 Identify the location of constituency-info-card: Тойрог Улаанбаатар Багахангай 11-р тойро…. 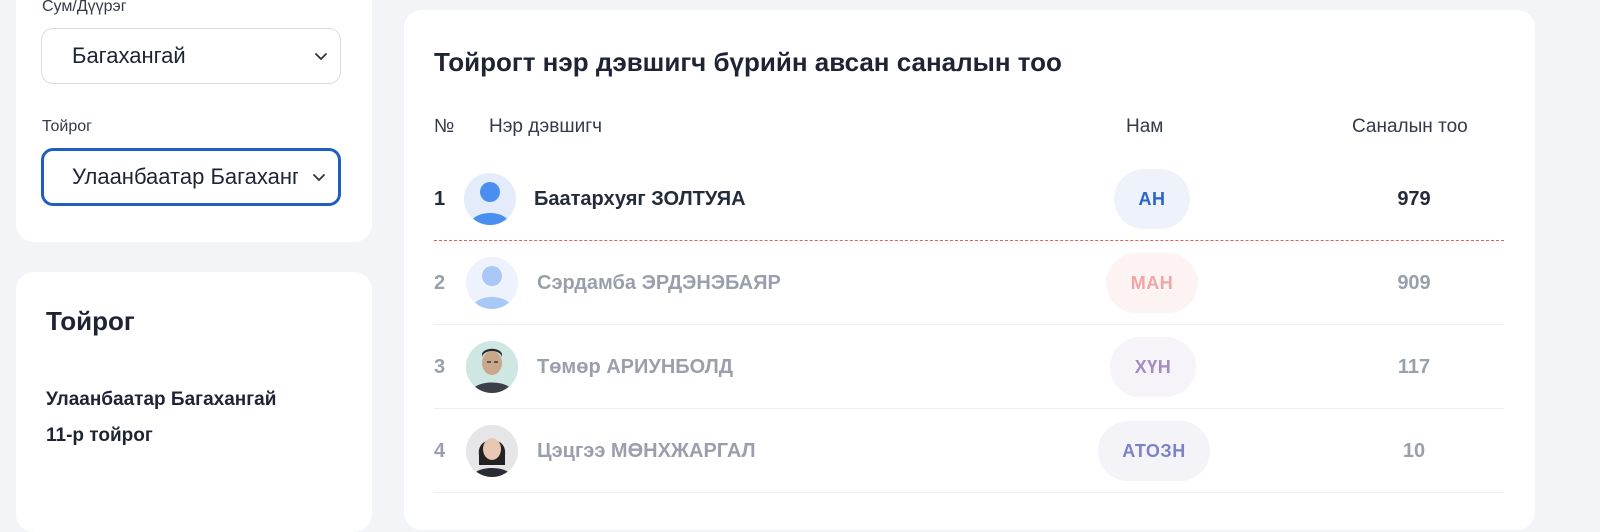
(194, 402).